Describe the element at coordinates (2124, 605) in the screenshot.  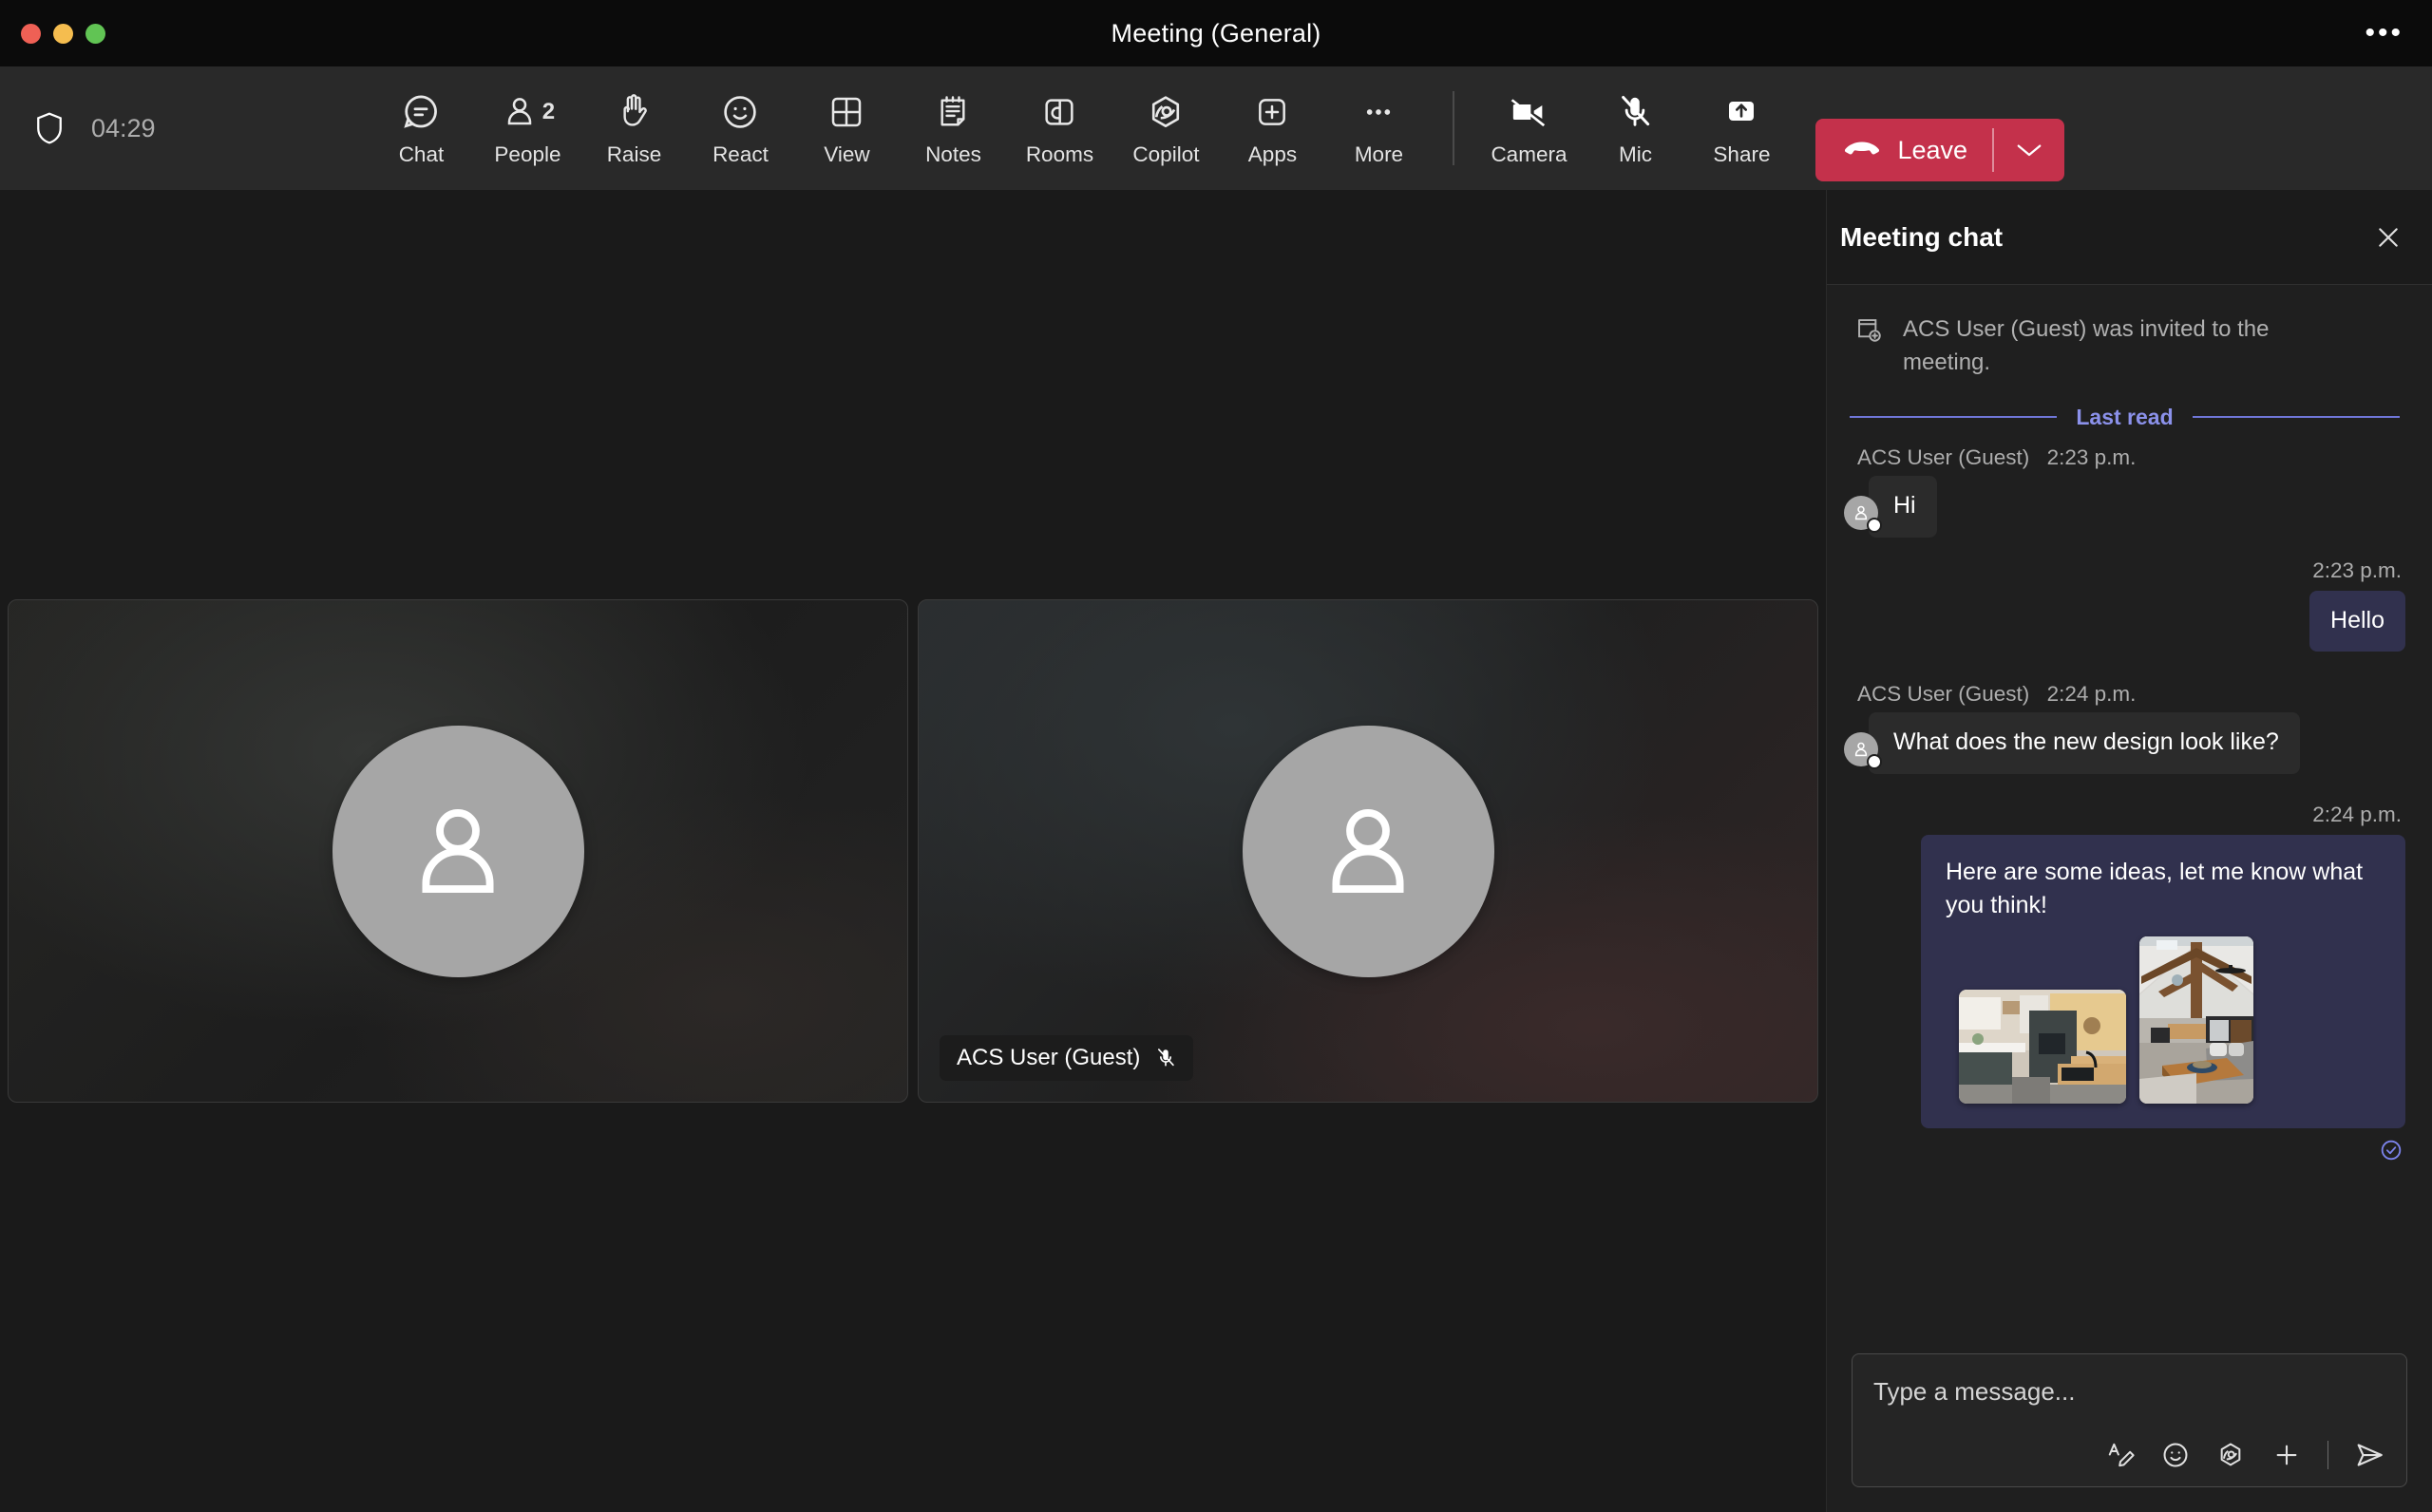
I see `chat-message-outgoing: 2:23 p.m. Hello` at that location.